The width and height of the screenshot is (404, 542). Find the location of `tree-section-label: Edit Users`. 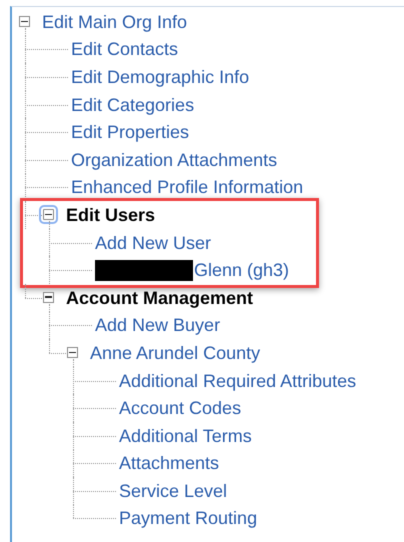

tree-section-label: Edit Users is located at coordinates (111, 215).